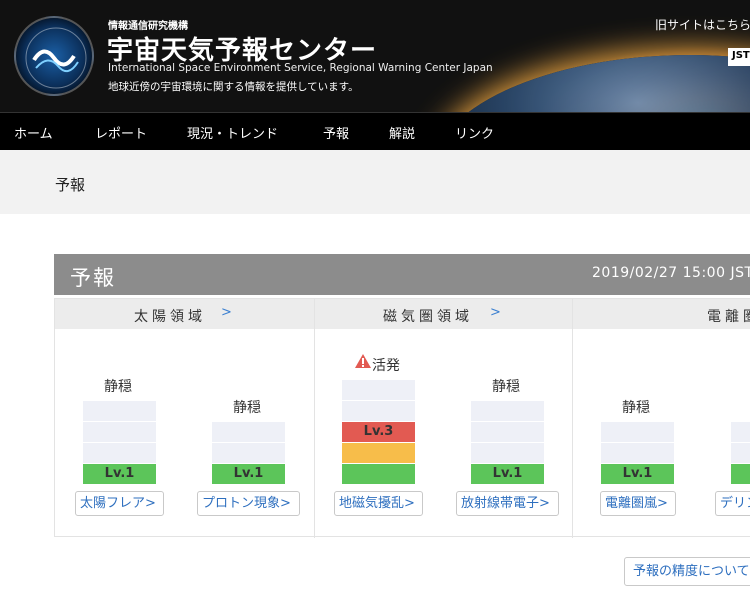 The image size is (750, 596). I want to click on gauge-level-proton: Lv.1, so click(248, 474).